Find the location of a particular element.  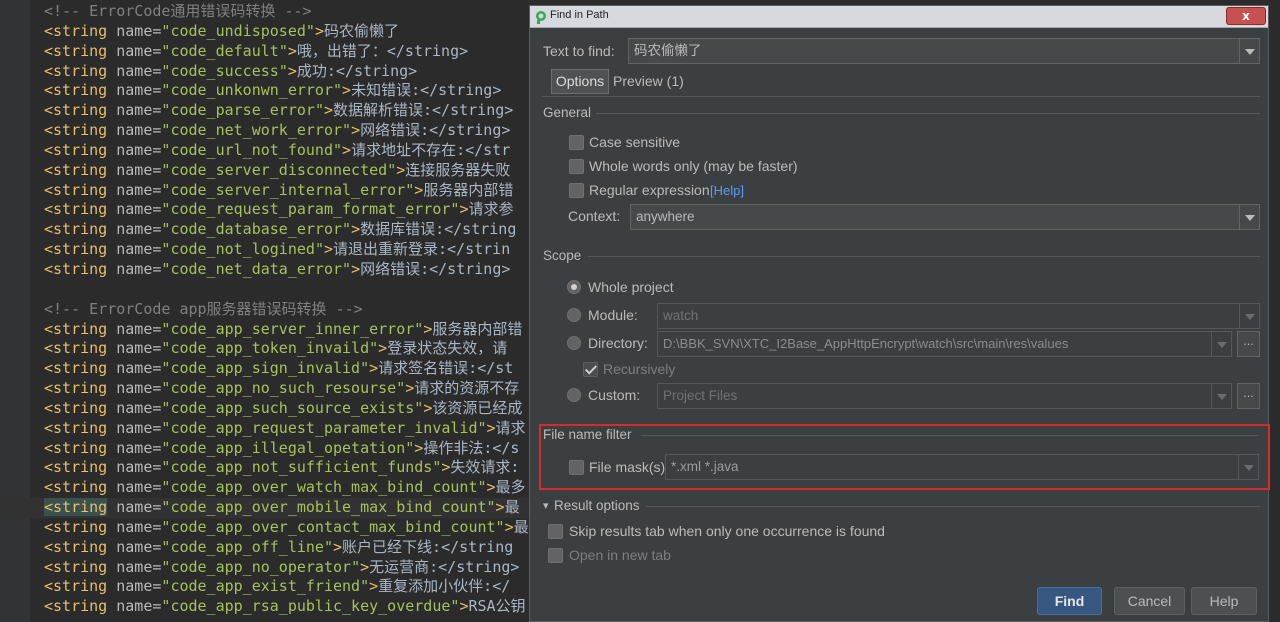

regex-label: Regular expression is located at coordinates (649, 190).